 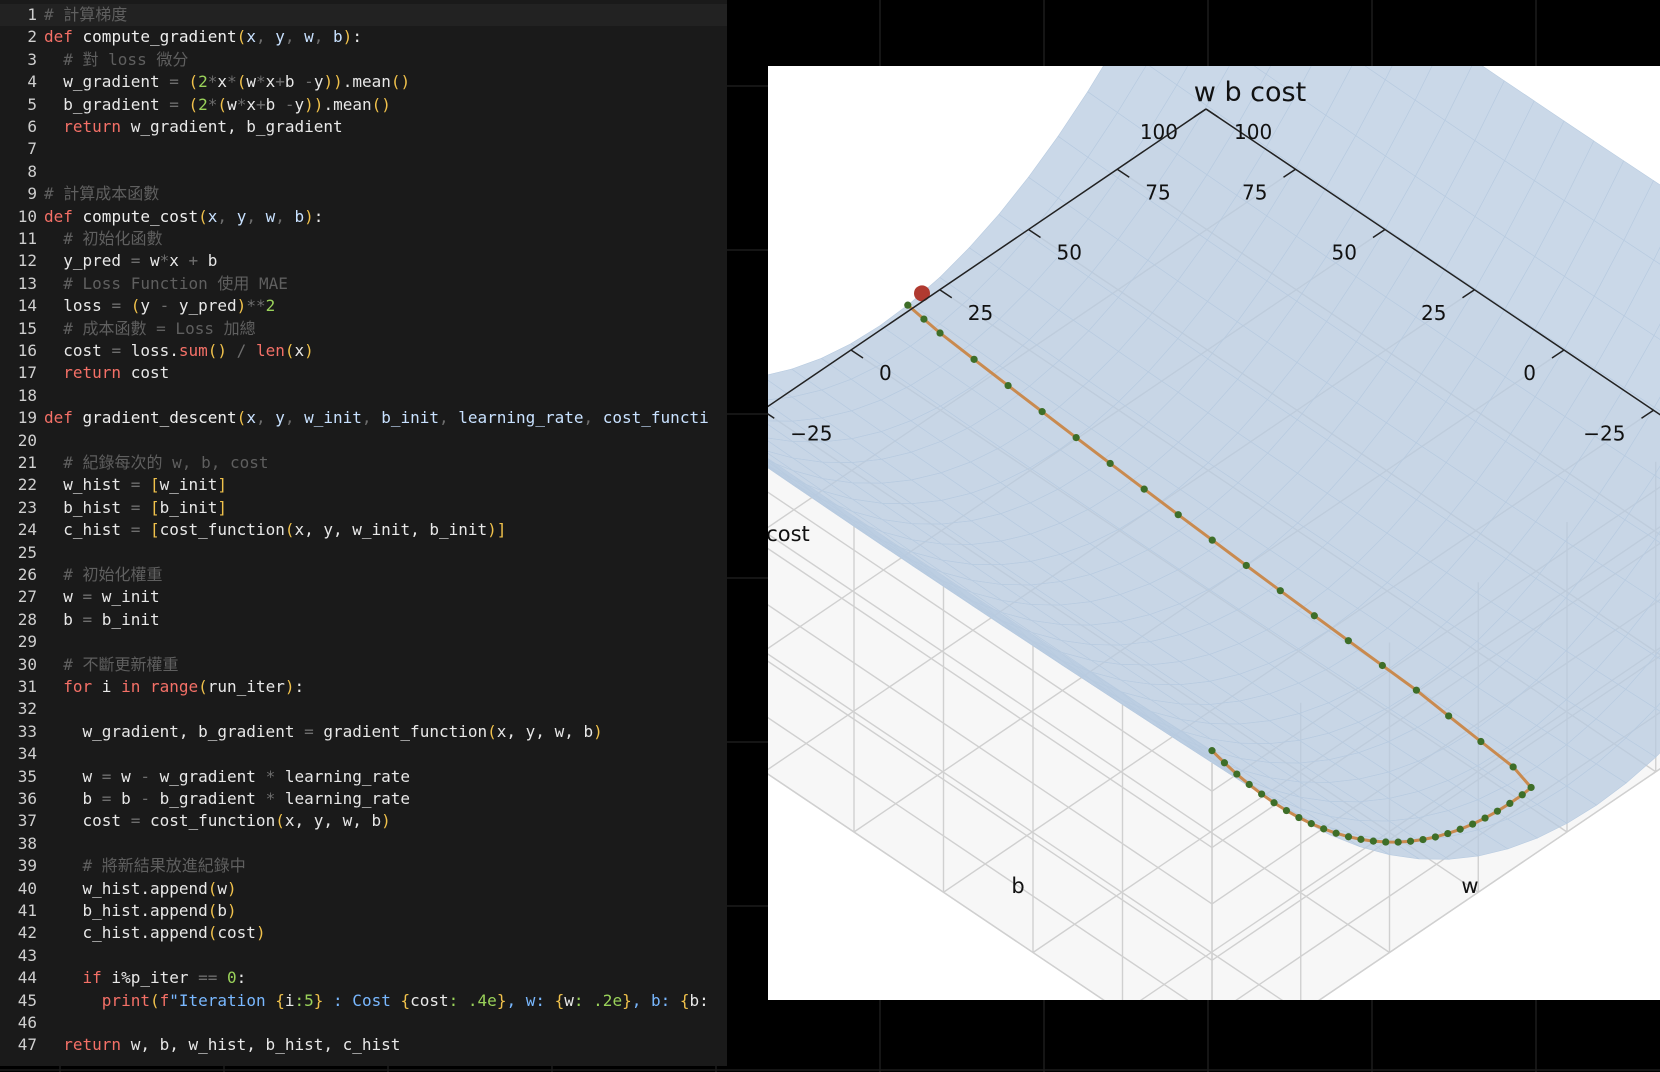 What do you see at coordinates (363, 172) in the screenshot?
I see `code-line: 8` at bounding box center [363, 172].